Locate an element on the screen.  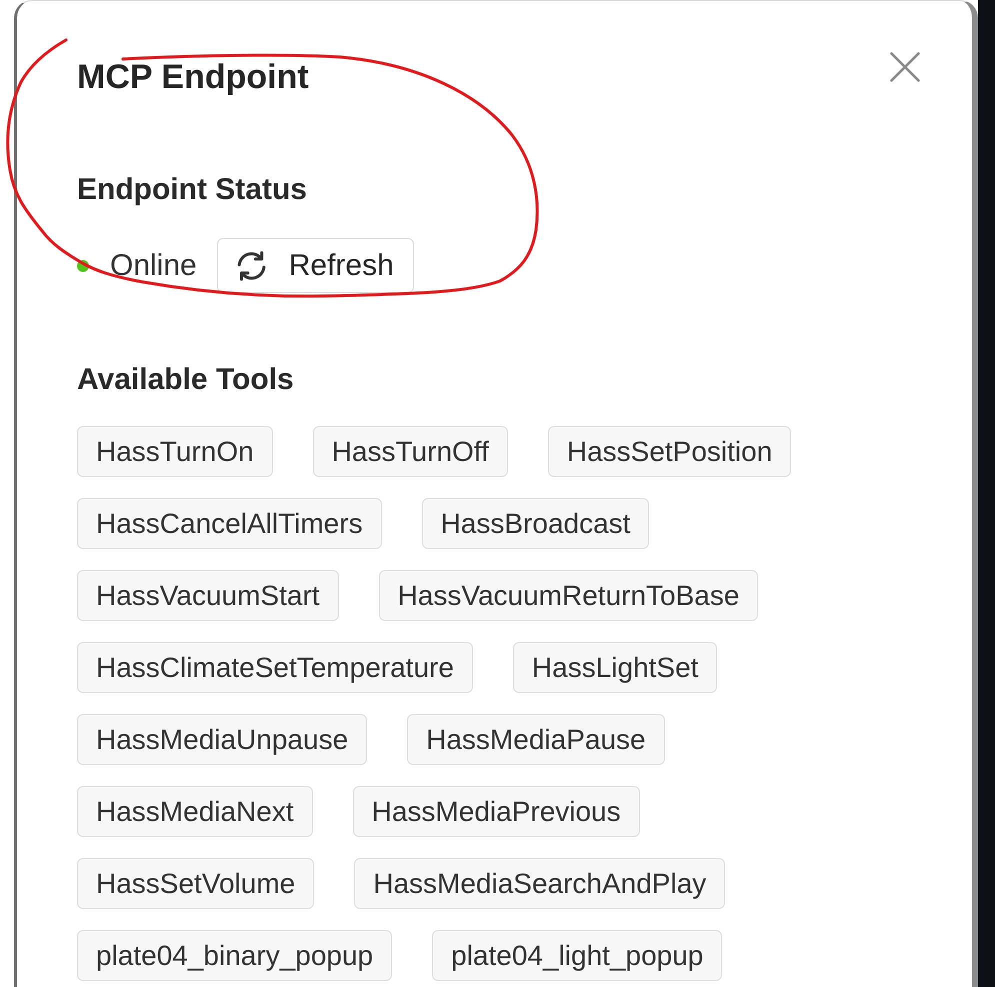
tool-chip: HassSetVolume is located at coordinates (195, 883).